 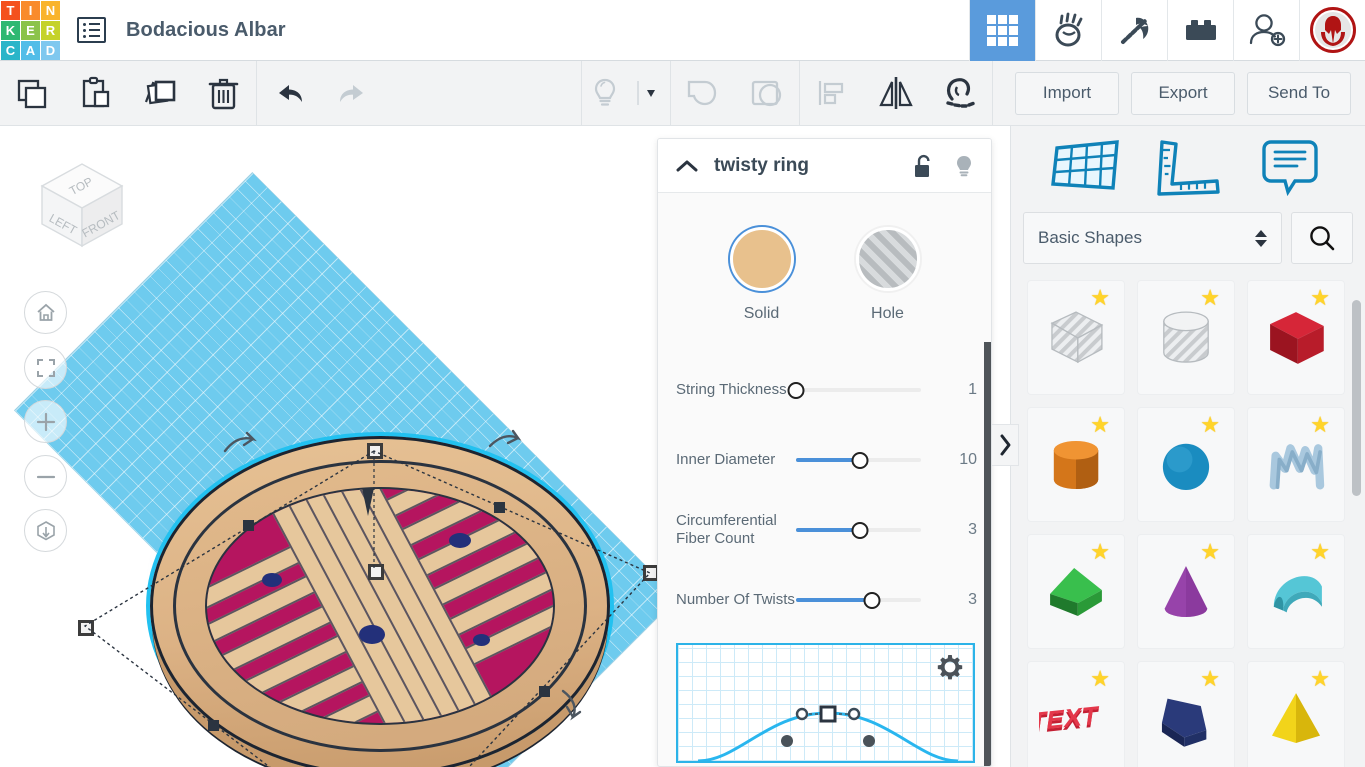 What do you see at coordinates (761, 259) in the screenshot?
I see `solid-color-swatch` at bounding box center [761, 259].